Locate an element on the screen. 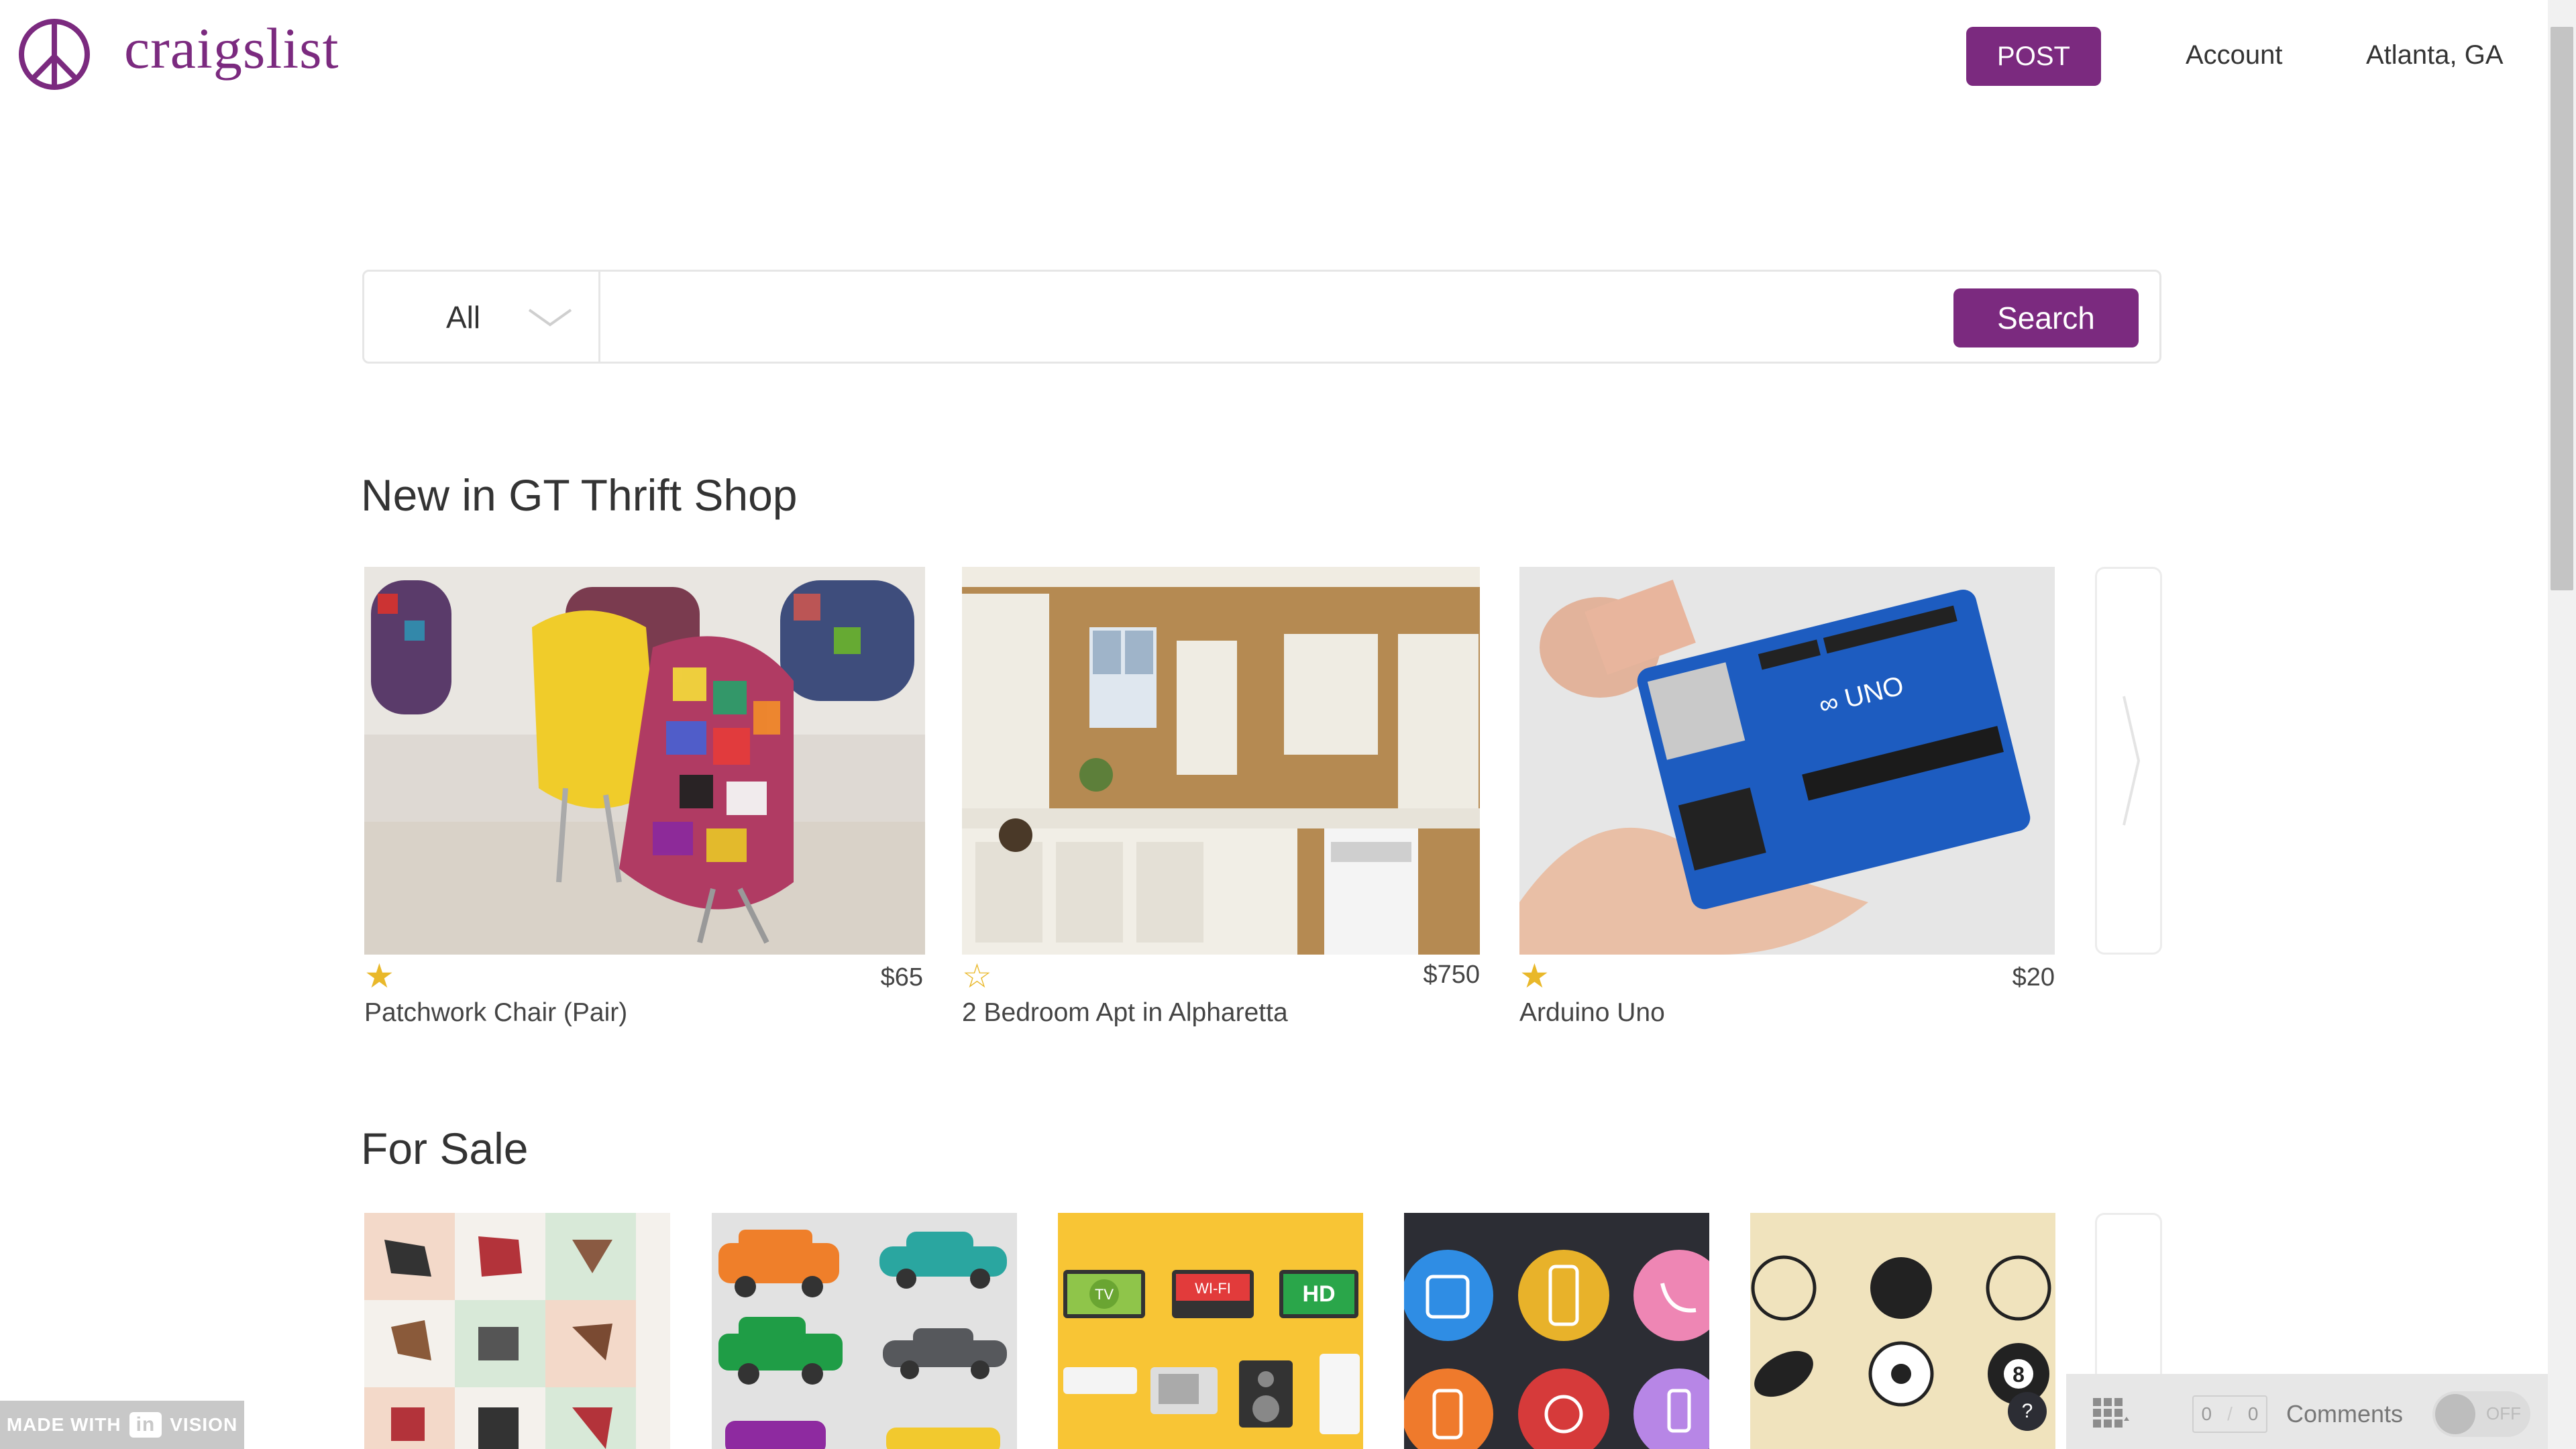 This screenshot has height=1449, width=2576. invision-brand-text: VISION is located at coordinates (204, 1424).